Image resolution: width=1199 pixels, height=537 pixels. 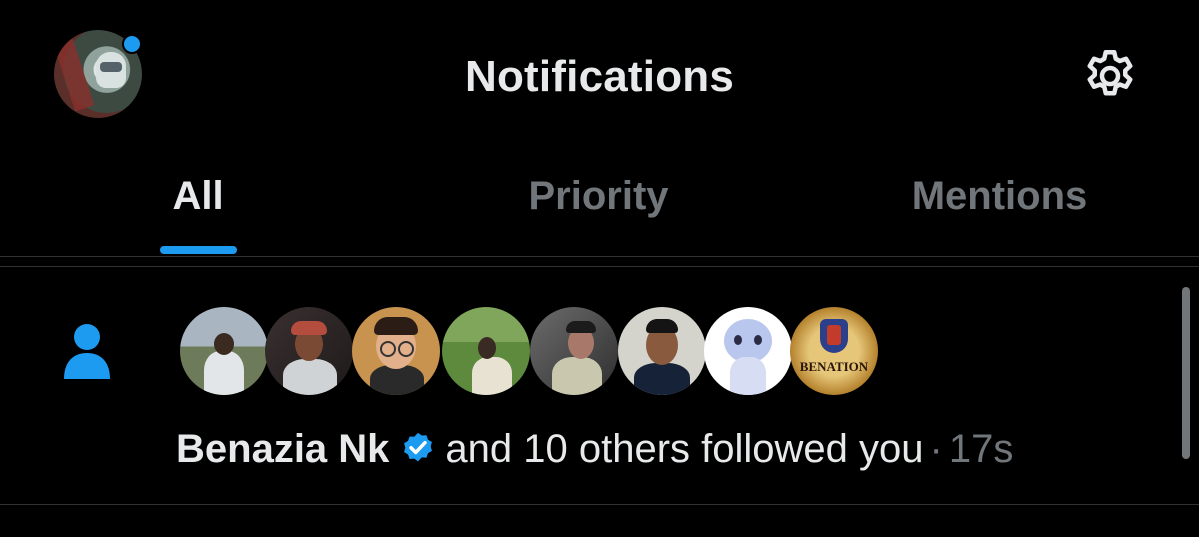 I want to click on tab-priority-label: Priority, so click(x=598, y=196).